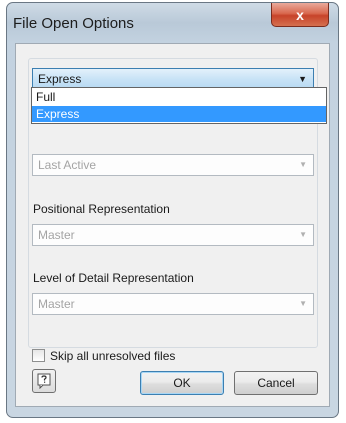  Describe the element at coordinates (113, 278) in the screenshot. I see `lod-label: Level of Detail Representation` at that location.